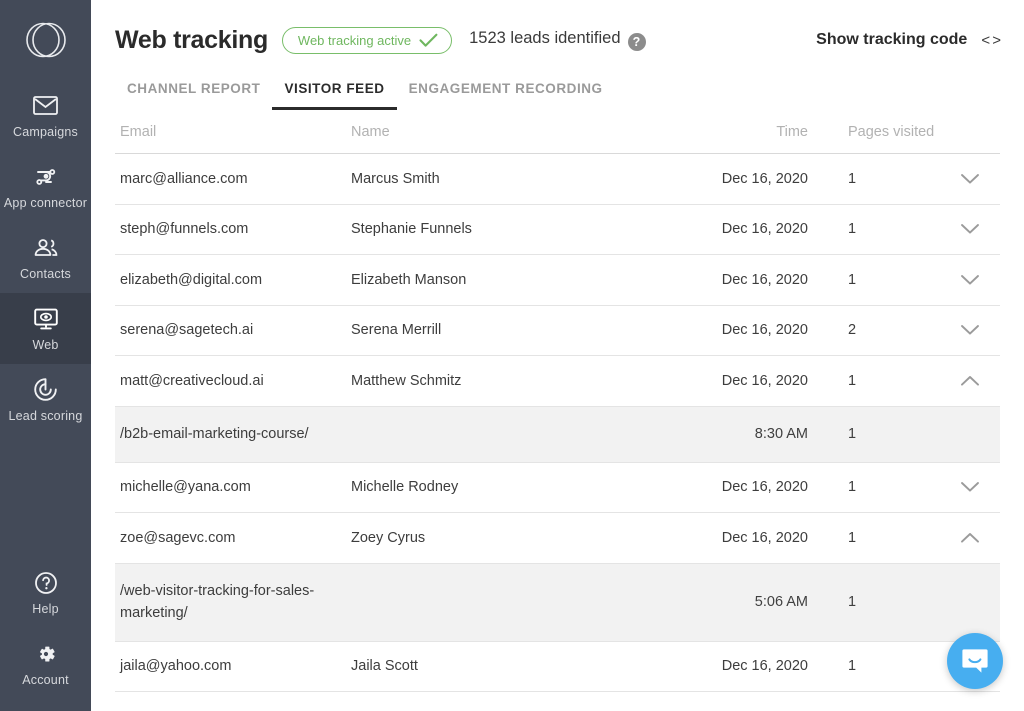 The height and width of the screenshot is (711, 1024). I want to click on cell-name: Jaila Scott, so click(384, 666).